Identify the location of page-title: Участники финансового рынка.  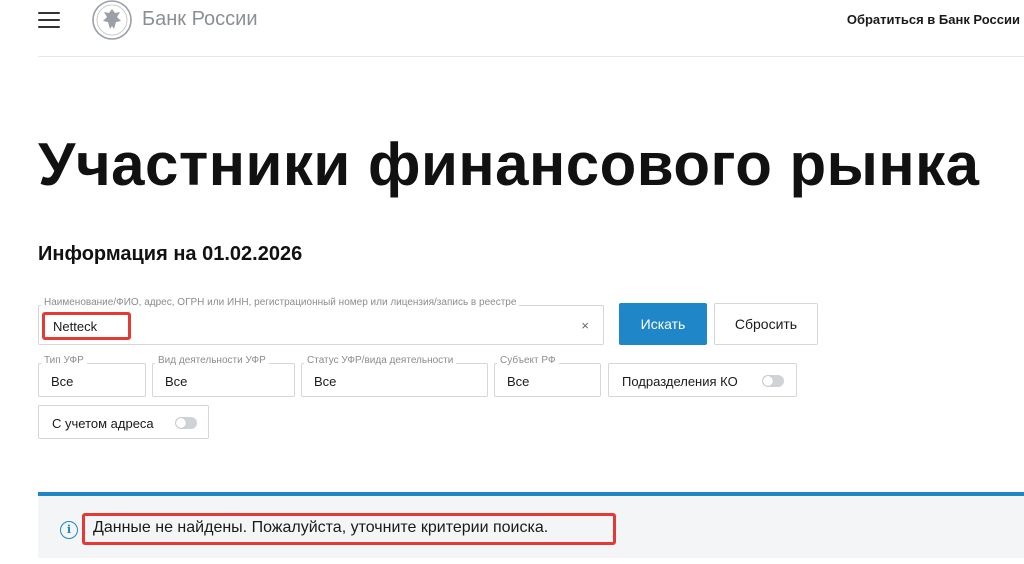
(509, 164).